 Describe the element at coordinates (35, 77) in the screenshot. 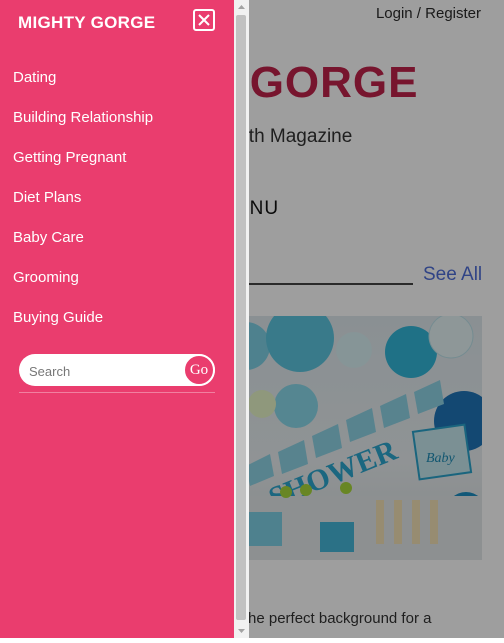

I see `nav-item-label: Dating` at that location.